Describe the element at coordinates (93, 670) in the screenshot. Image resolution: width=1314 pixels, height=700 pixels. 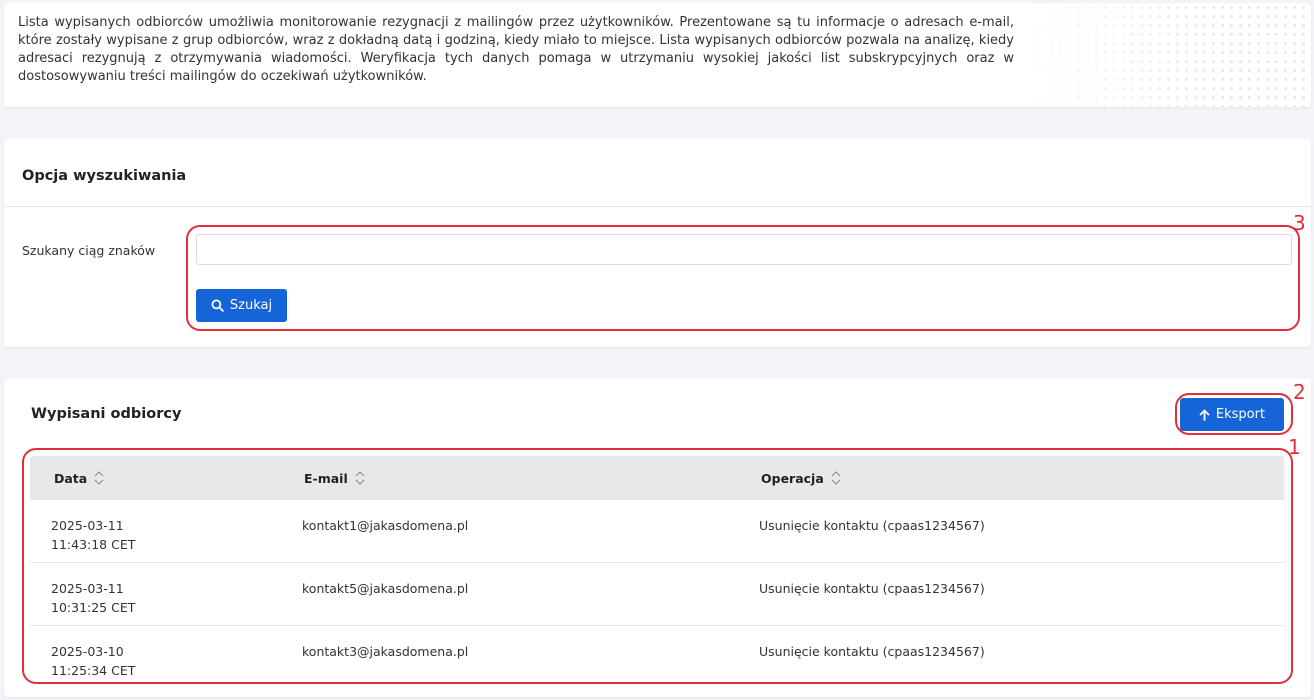
I see `cell-date-time: 11:25:34 CET` at that location.